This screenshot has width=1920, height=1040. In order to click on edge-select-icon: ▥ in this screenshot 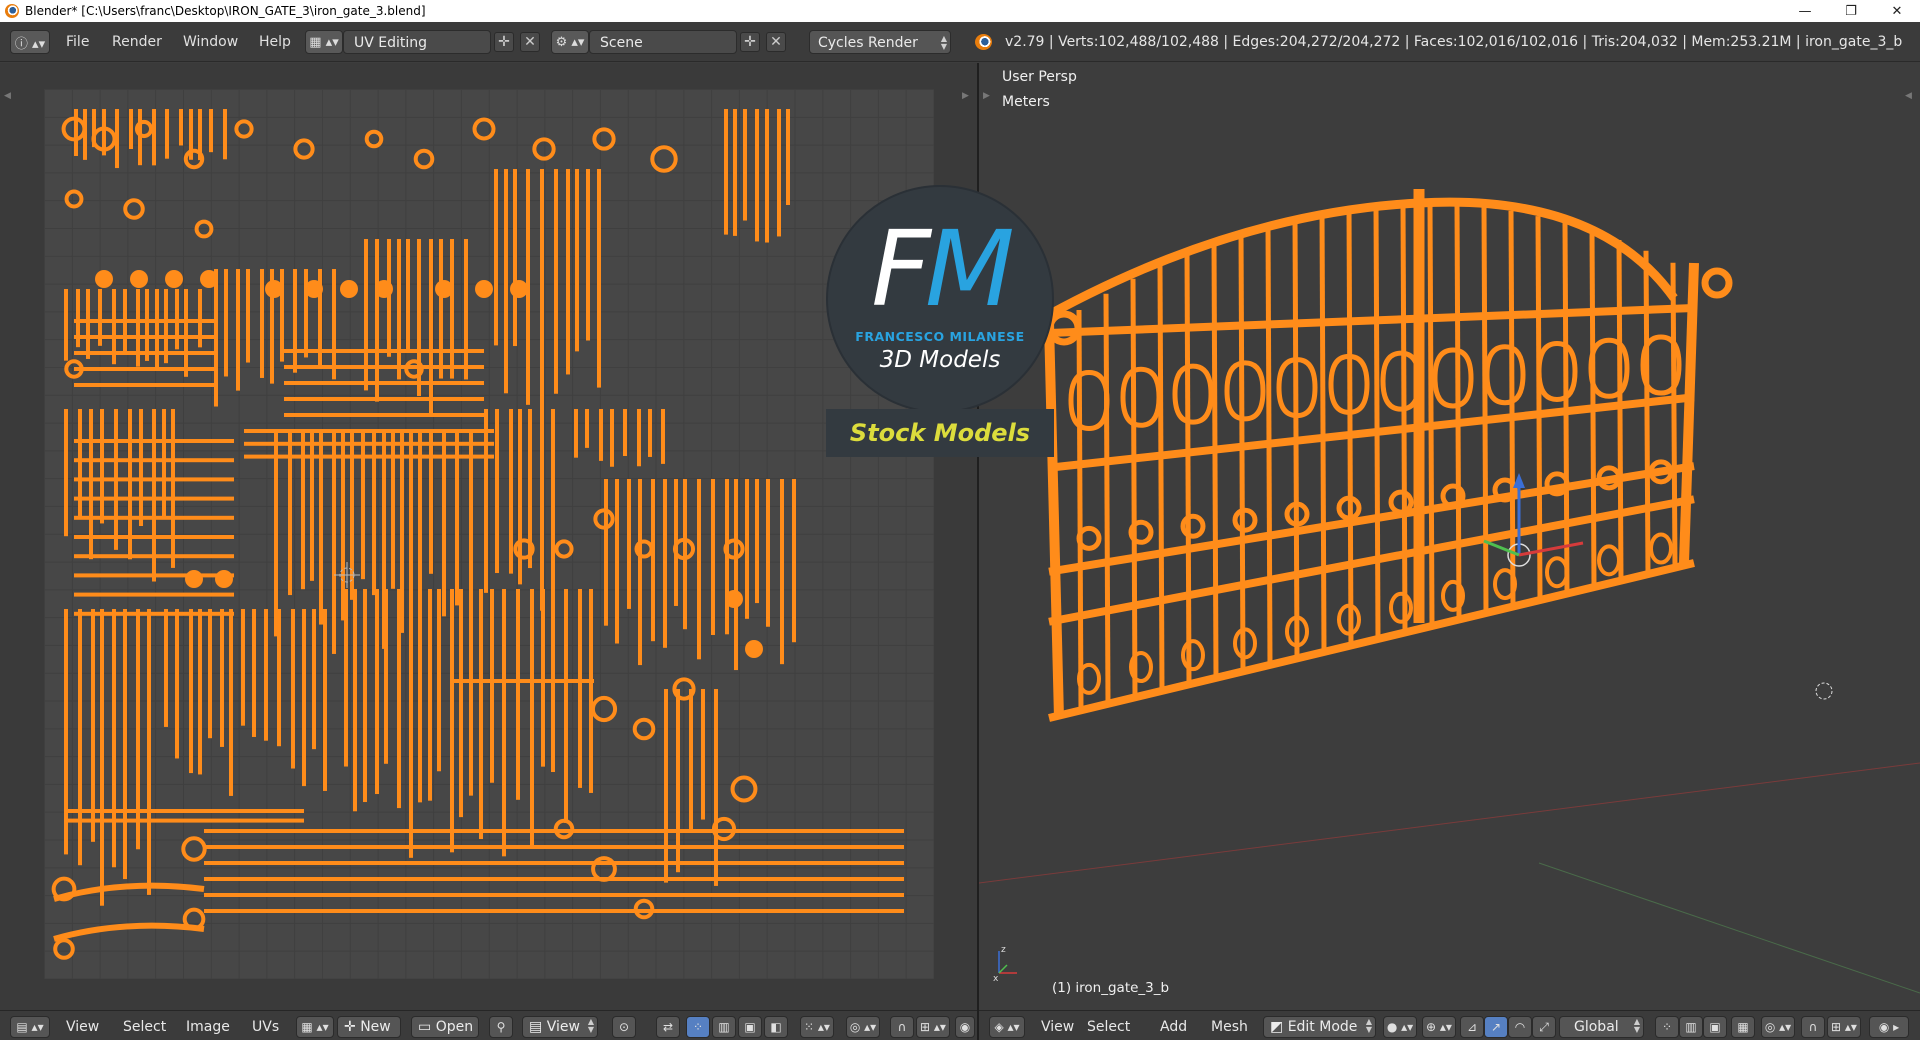, I will do `click(724, 1027)`.